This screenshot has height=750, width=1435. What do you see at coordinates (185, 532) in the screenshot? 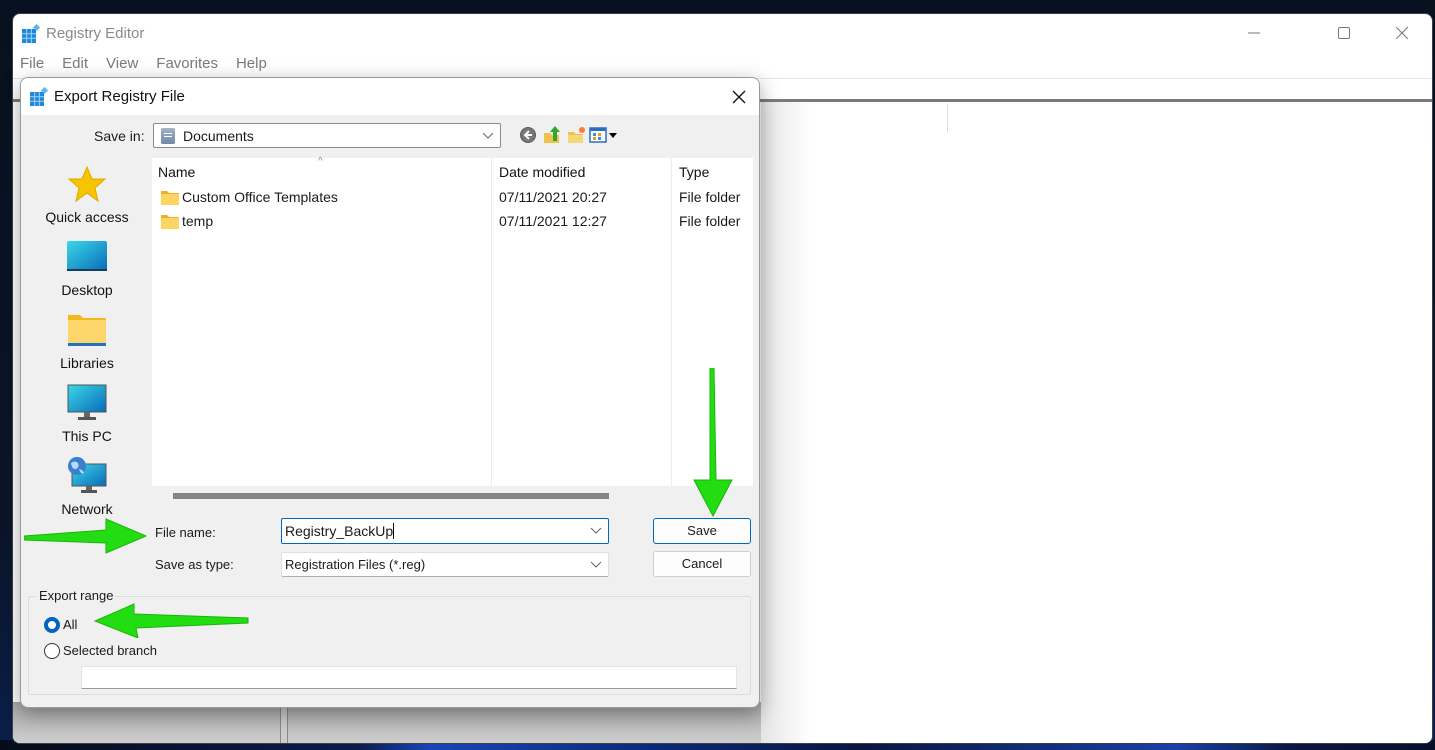
I see `file-name-label: File name:` at bounding box center [185, 532].